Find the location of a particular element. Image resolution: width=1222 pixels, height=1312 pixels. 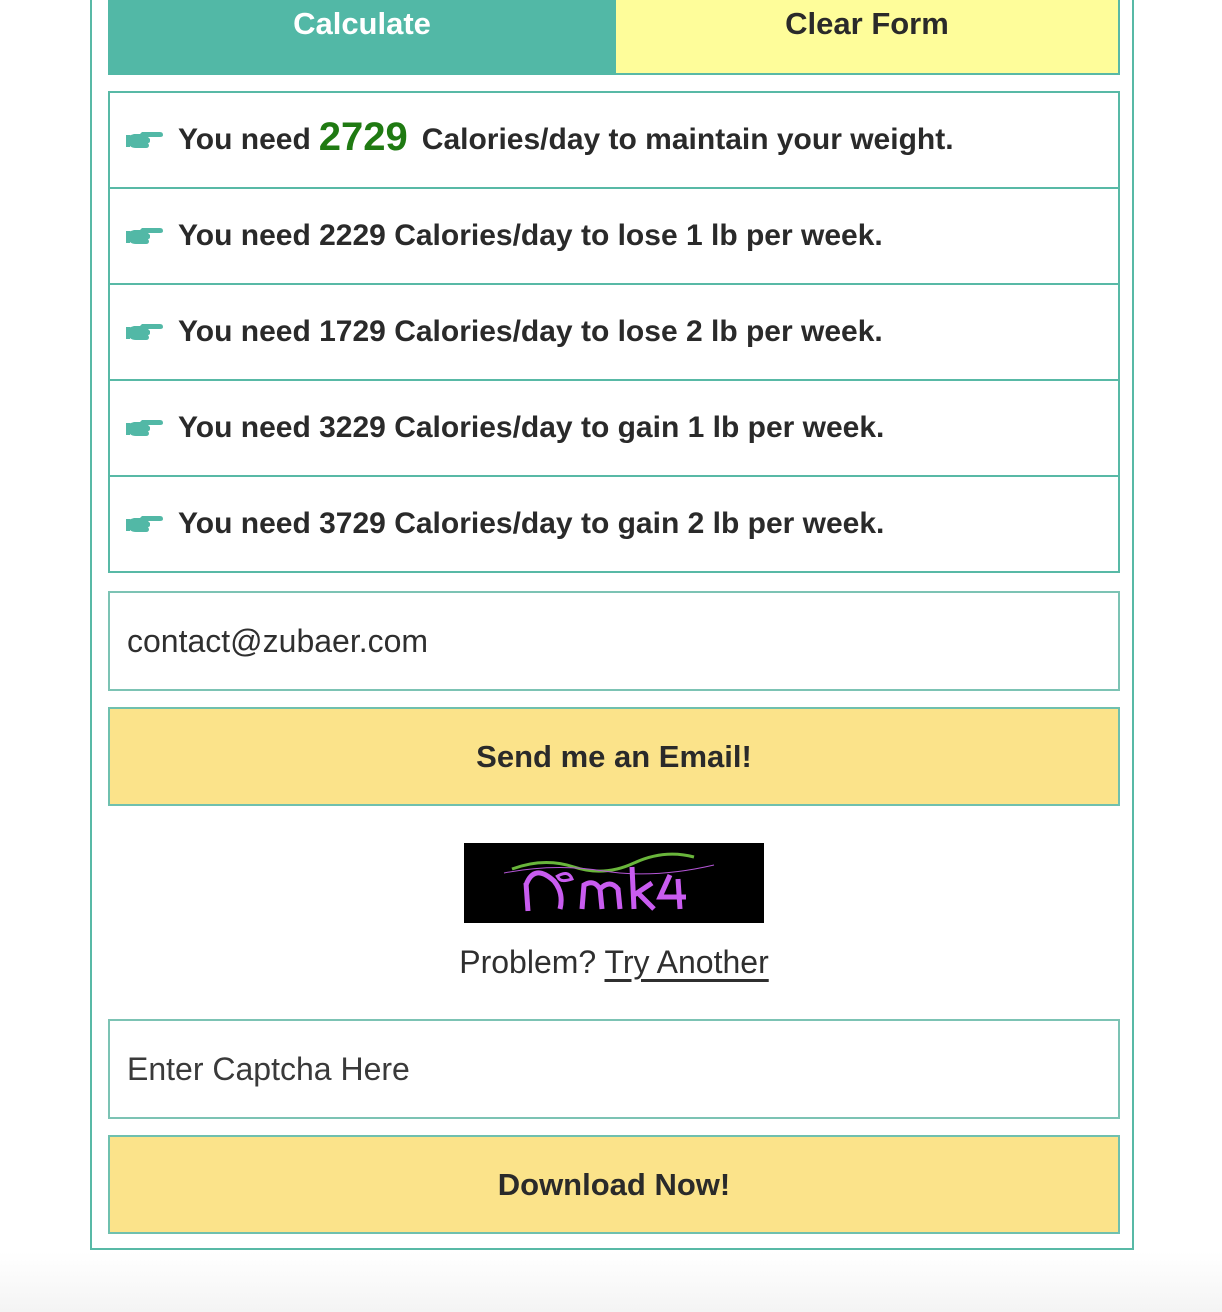

email-field-value: contact@zubaer.com is located at coordinates (278, 640).